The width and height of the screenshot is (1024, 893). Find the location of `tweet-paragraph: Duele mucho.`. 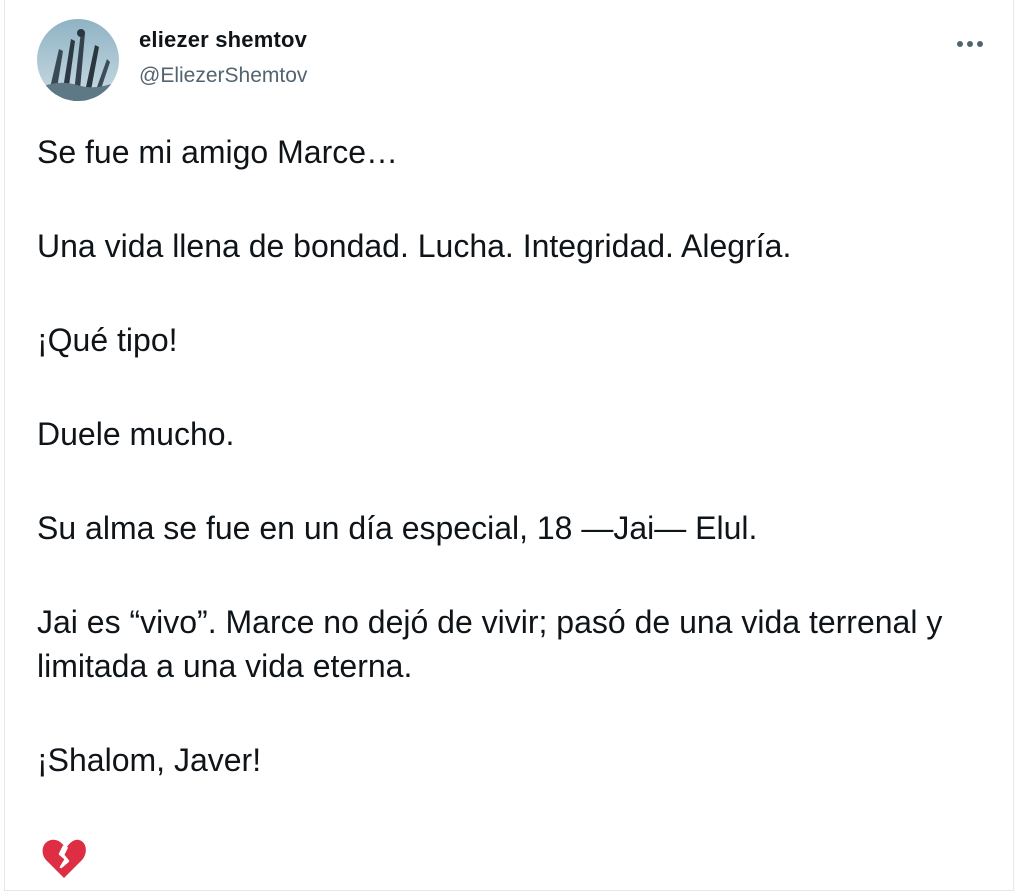

tweet-paragraph: Duele mucho. is located at coordinates (136, 434).